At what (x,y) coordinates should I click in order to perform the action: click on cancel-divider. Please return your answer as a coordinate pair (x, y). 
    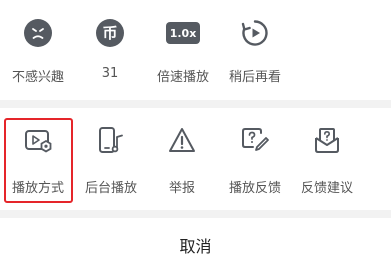
    Looking at the image, I should click on (195, 214).